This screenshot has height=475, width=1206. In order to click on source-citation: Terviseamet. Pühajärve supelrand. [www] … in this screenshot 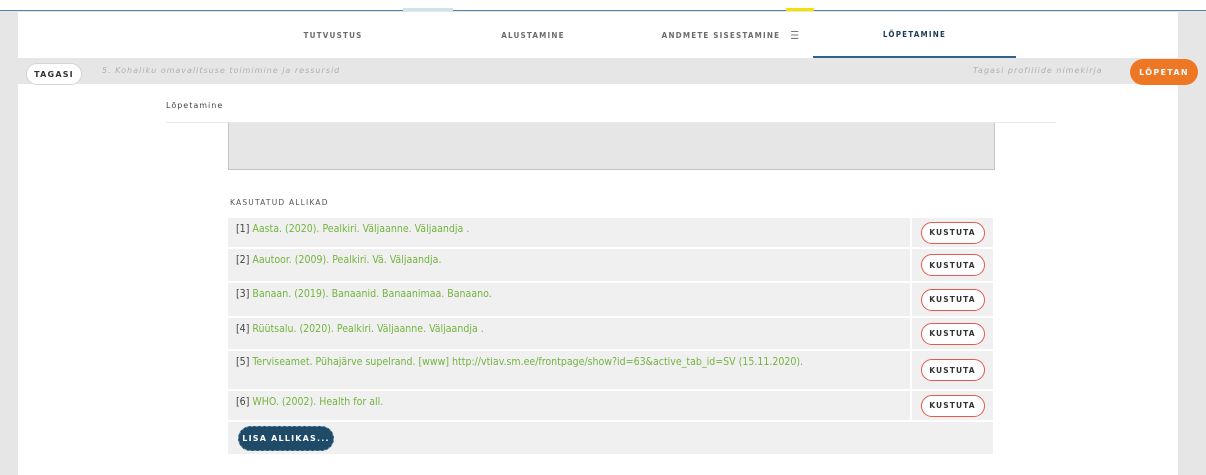, I will do `click(528, 362)`.